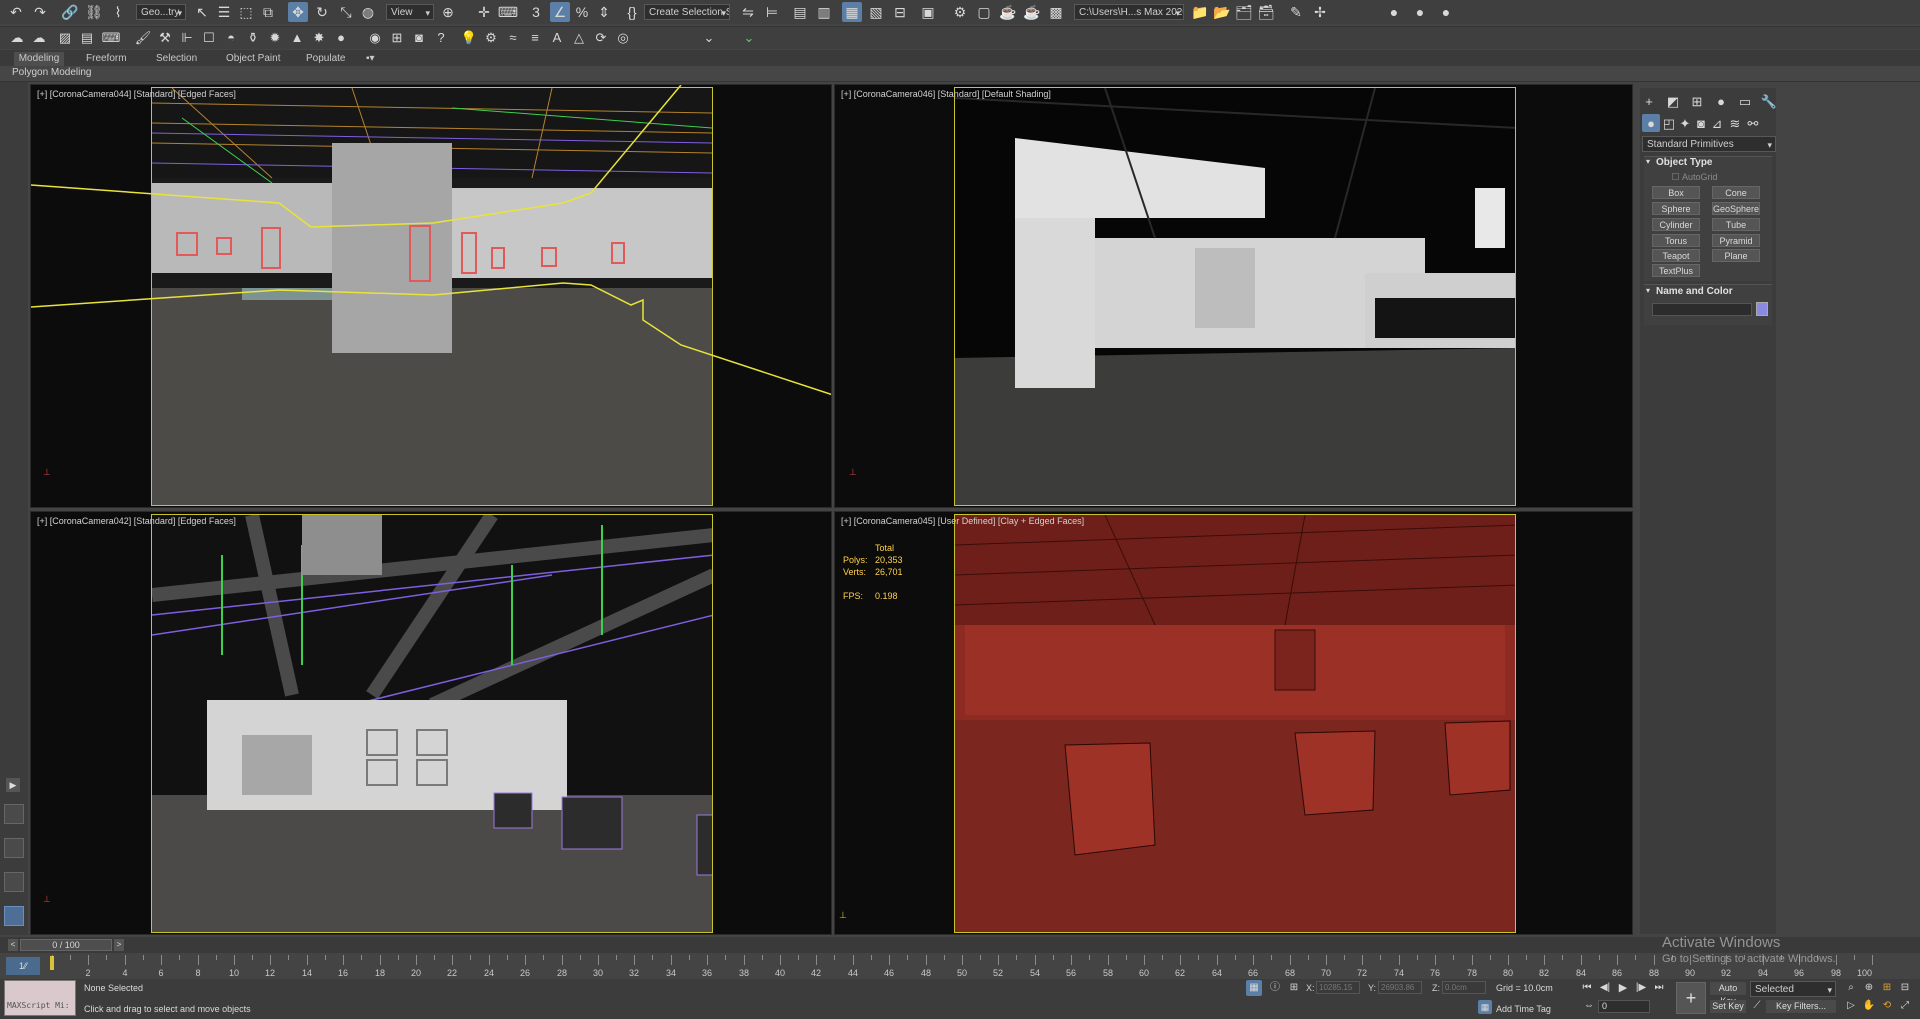 The height and width of the screenshot is (1019, 1920). Describe the element at coordinates (1869, 1006) in the screenshot. I see `pan-icon: ✋` at that location.